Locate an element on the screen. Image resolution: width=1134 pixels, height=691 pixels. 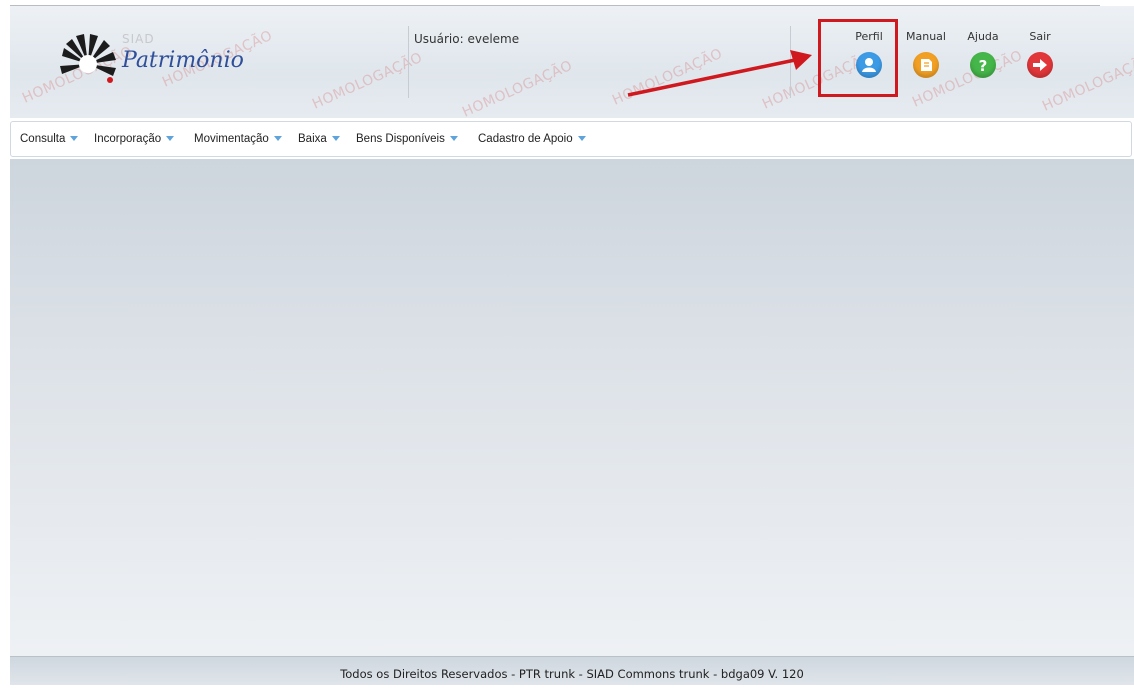
menu-baixa: Baixa is located at coordinates (319, 139).